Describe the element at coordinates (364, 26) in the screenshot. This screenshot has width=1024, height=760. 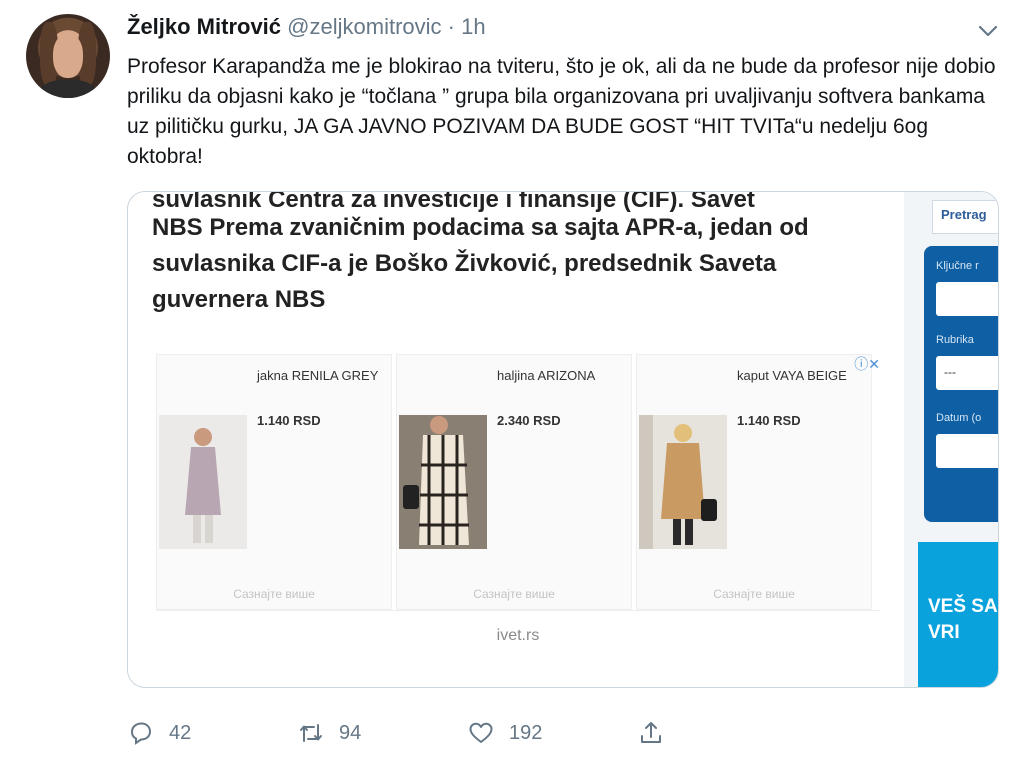
I see `author-handle: @zeljkomitrovic` at that location.